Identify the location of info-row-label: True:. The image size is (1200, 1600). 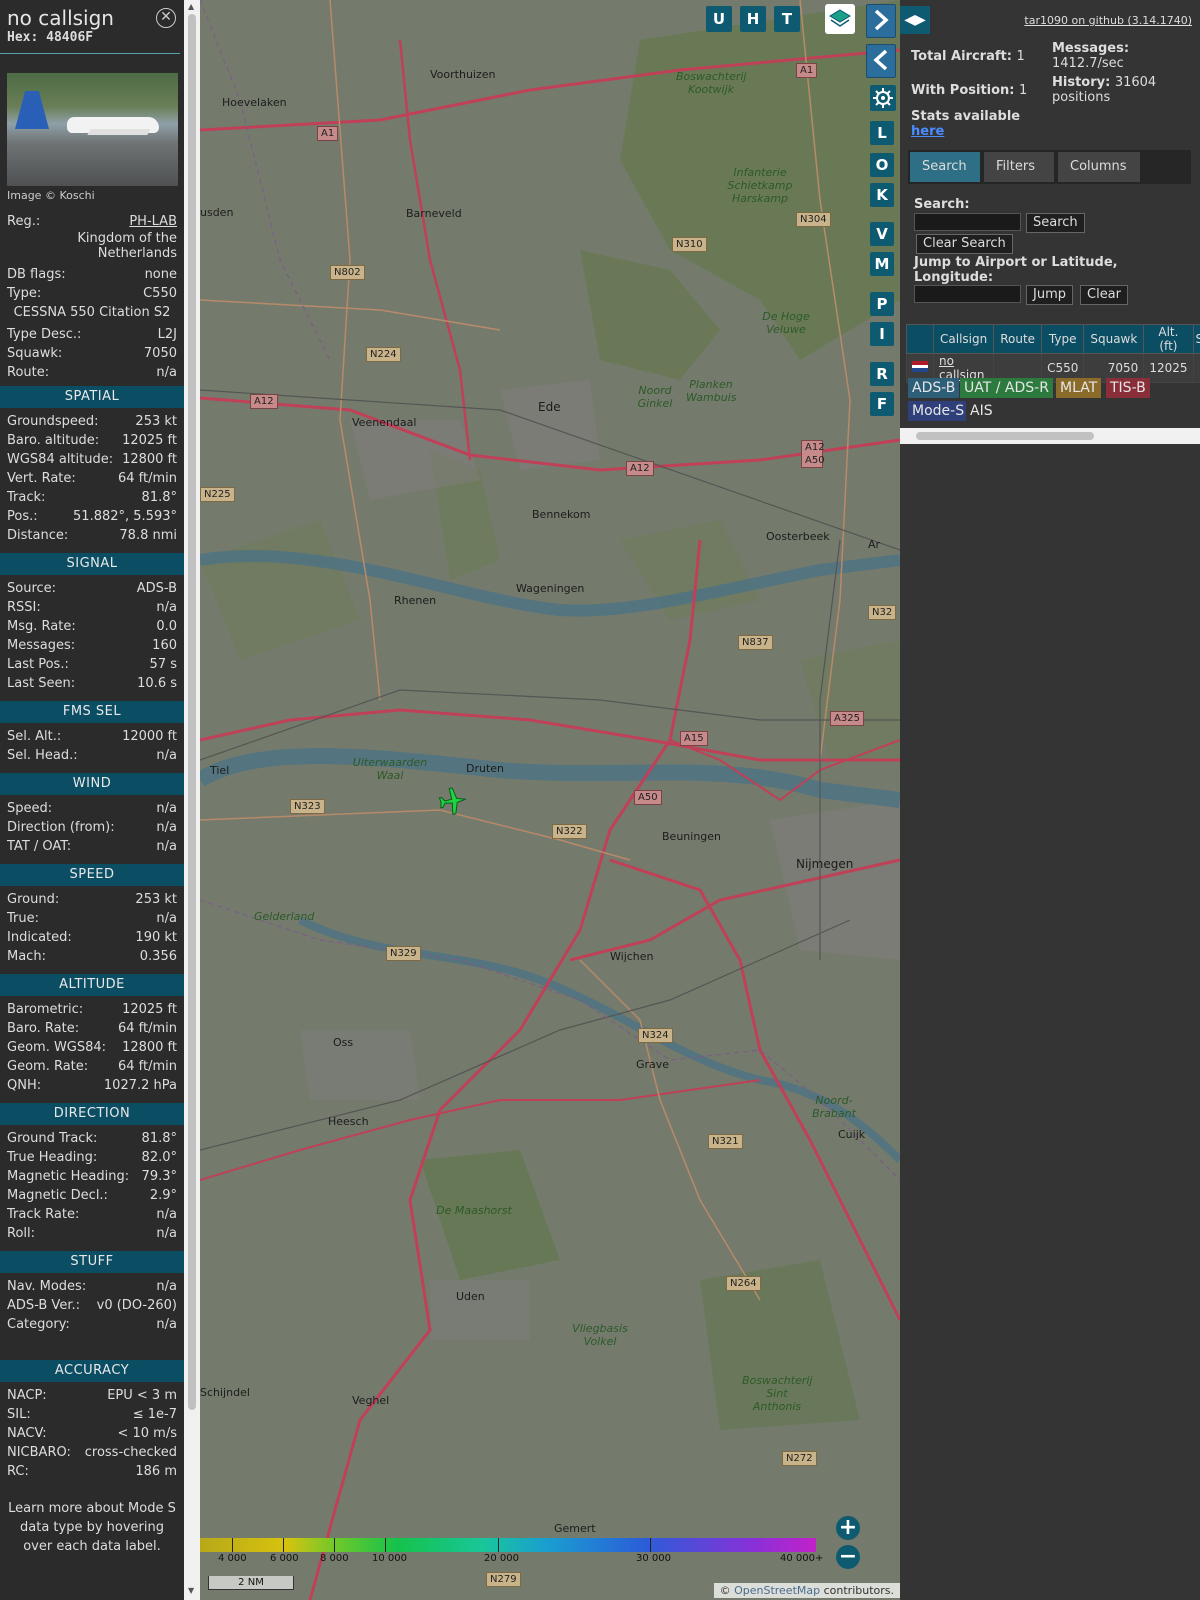
(23, 918).